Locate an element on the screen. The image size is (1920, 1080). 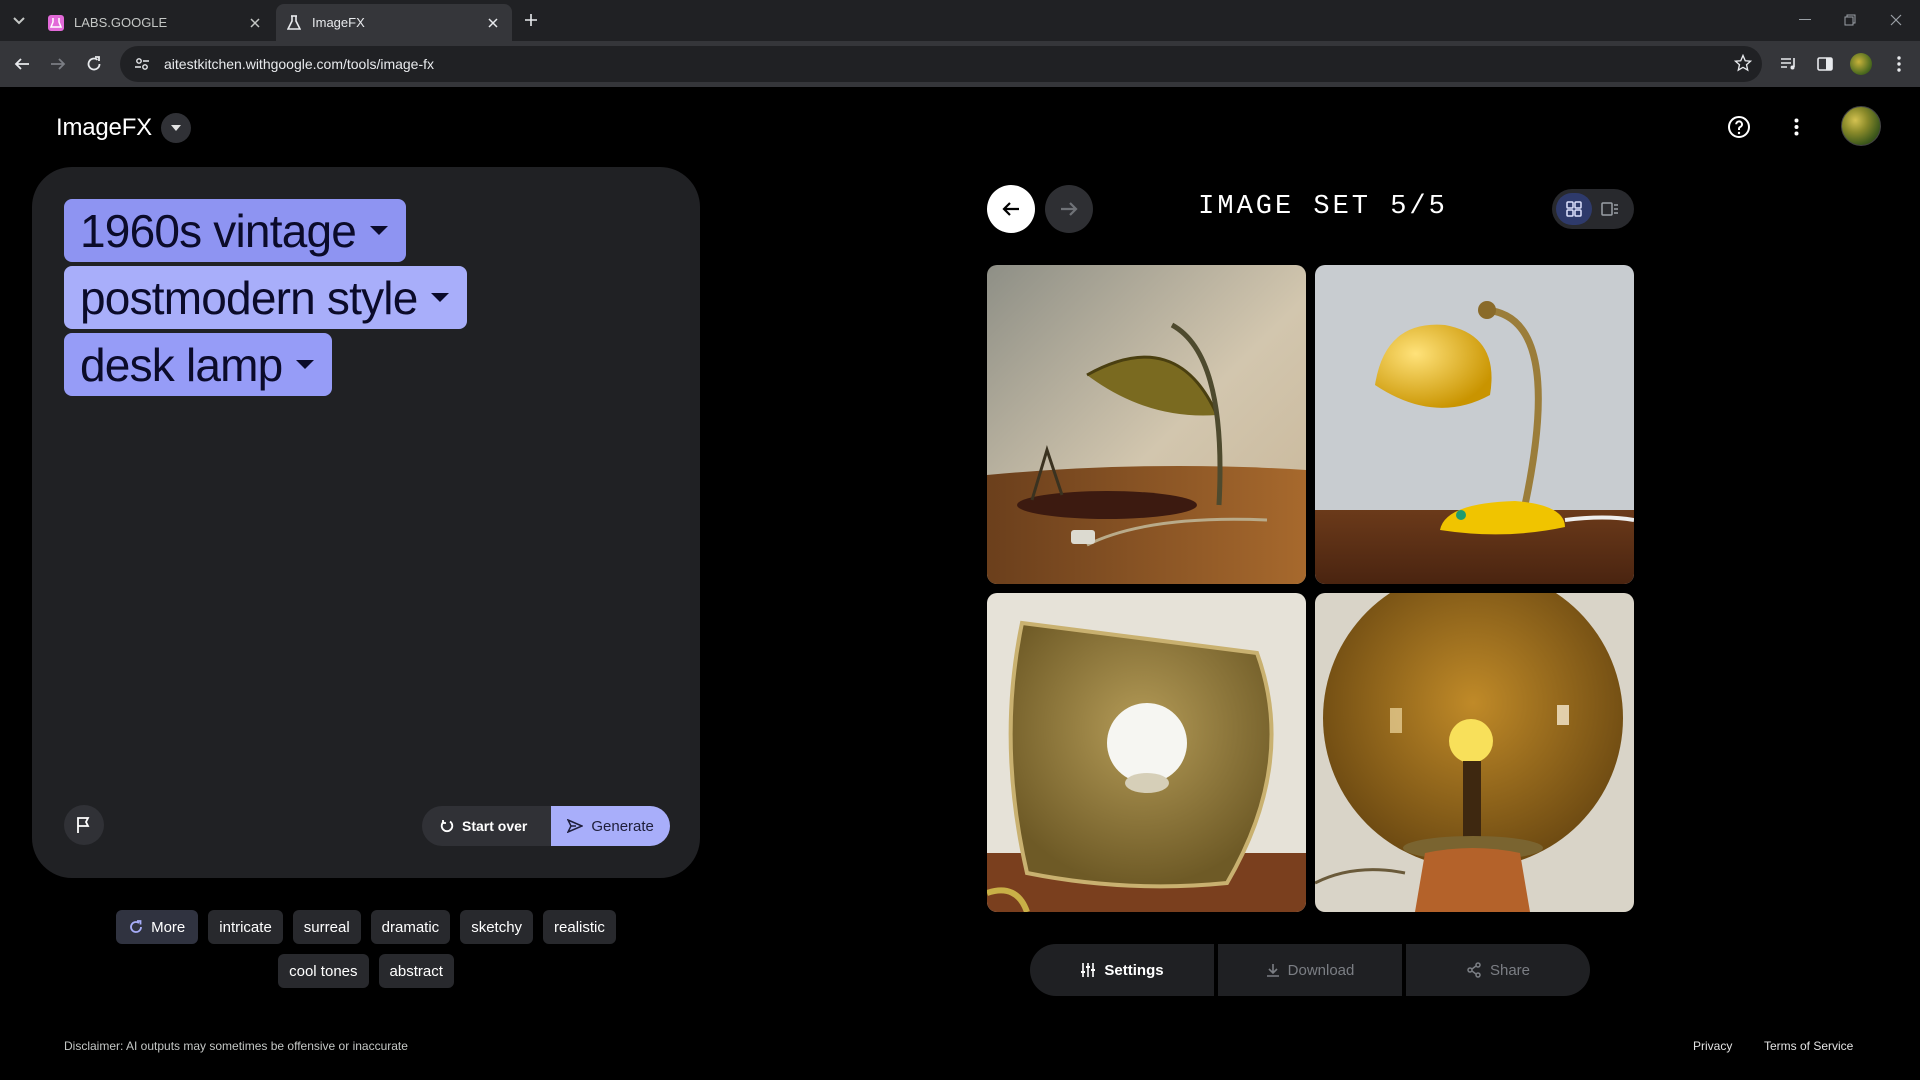
prompt-actions: Start over Generate is located at coordinates (546, 826).